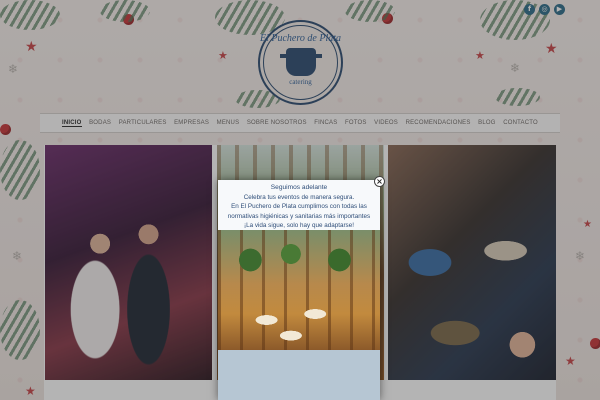  I want to click on popup-footer, so click(299, 375).